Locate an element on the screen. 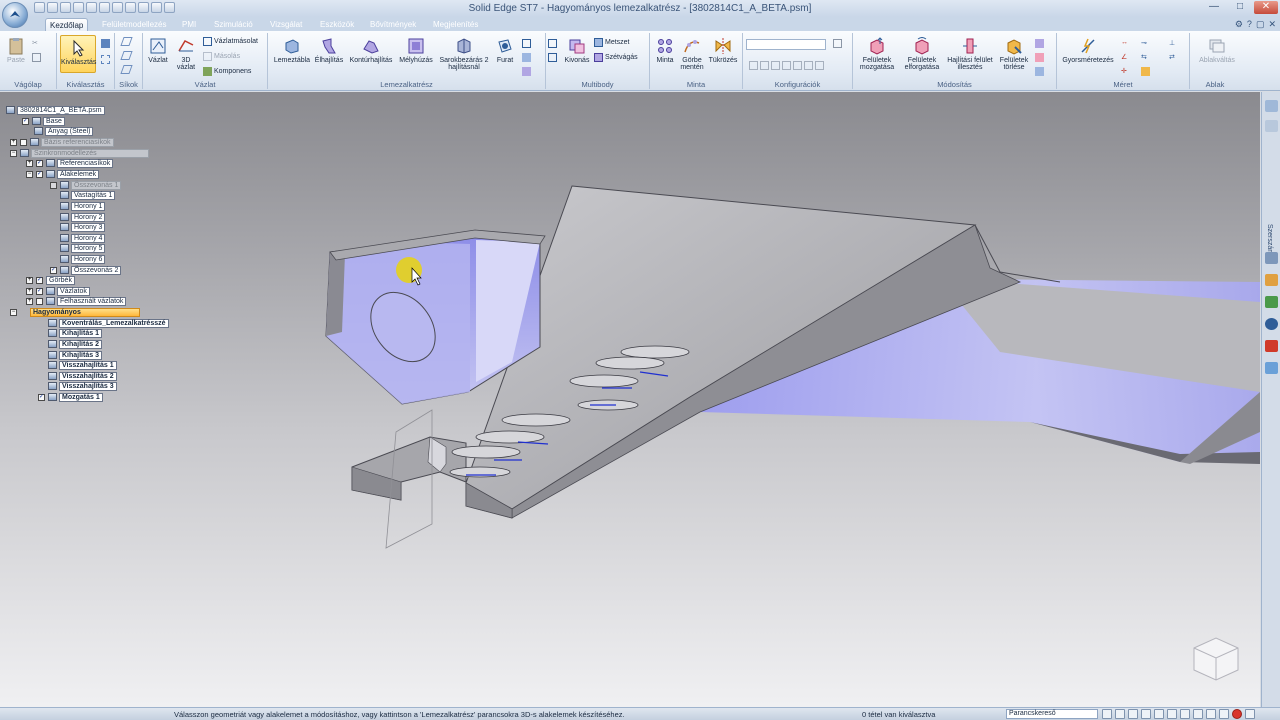 The image size is (1280, 720). layers-tab-icon is located at coordinates (1271, 126).